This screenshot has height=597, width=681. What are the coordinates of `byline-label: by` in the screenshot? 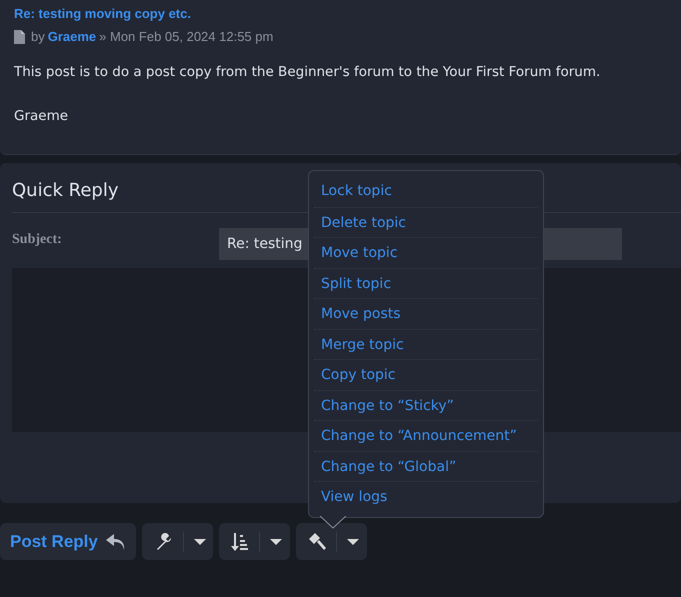 It's located at (38, 37).